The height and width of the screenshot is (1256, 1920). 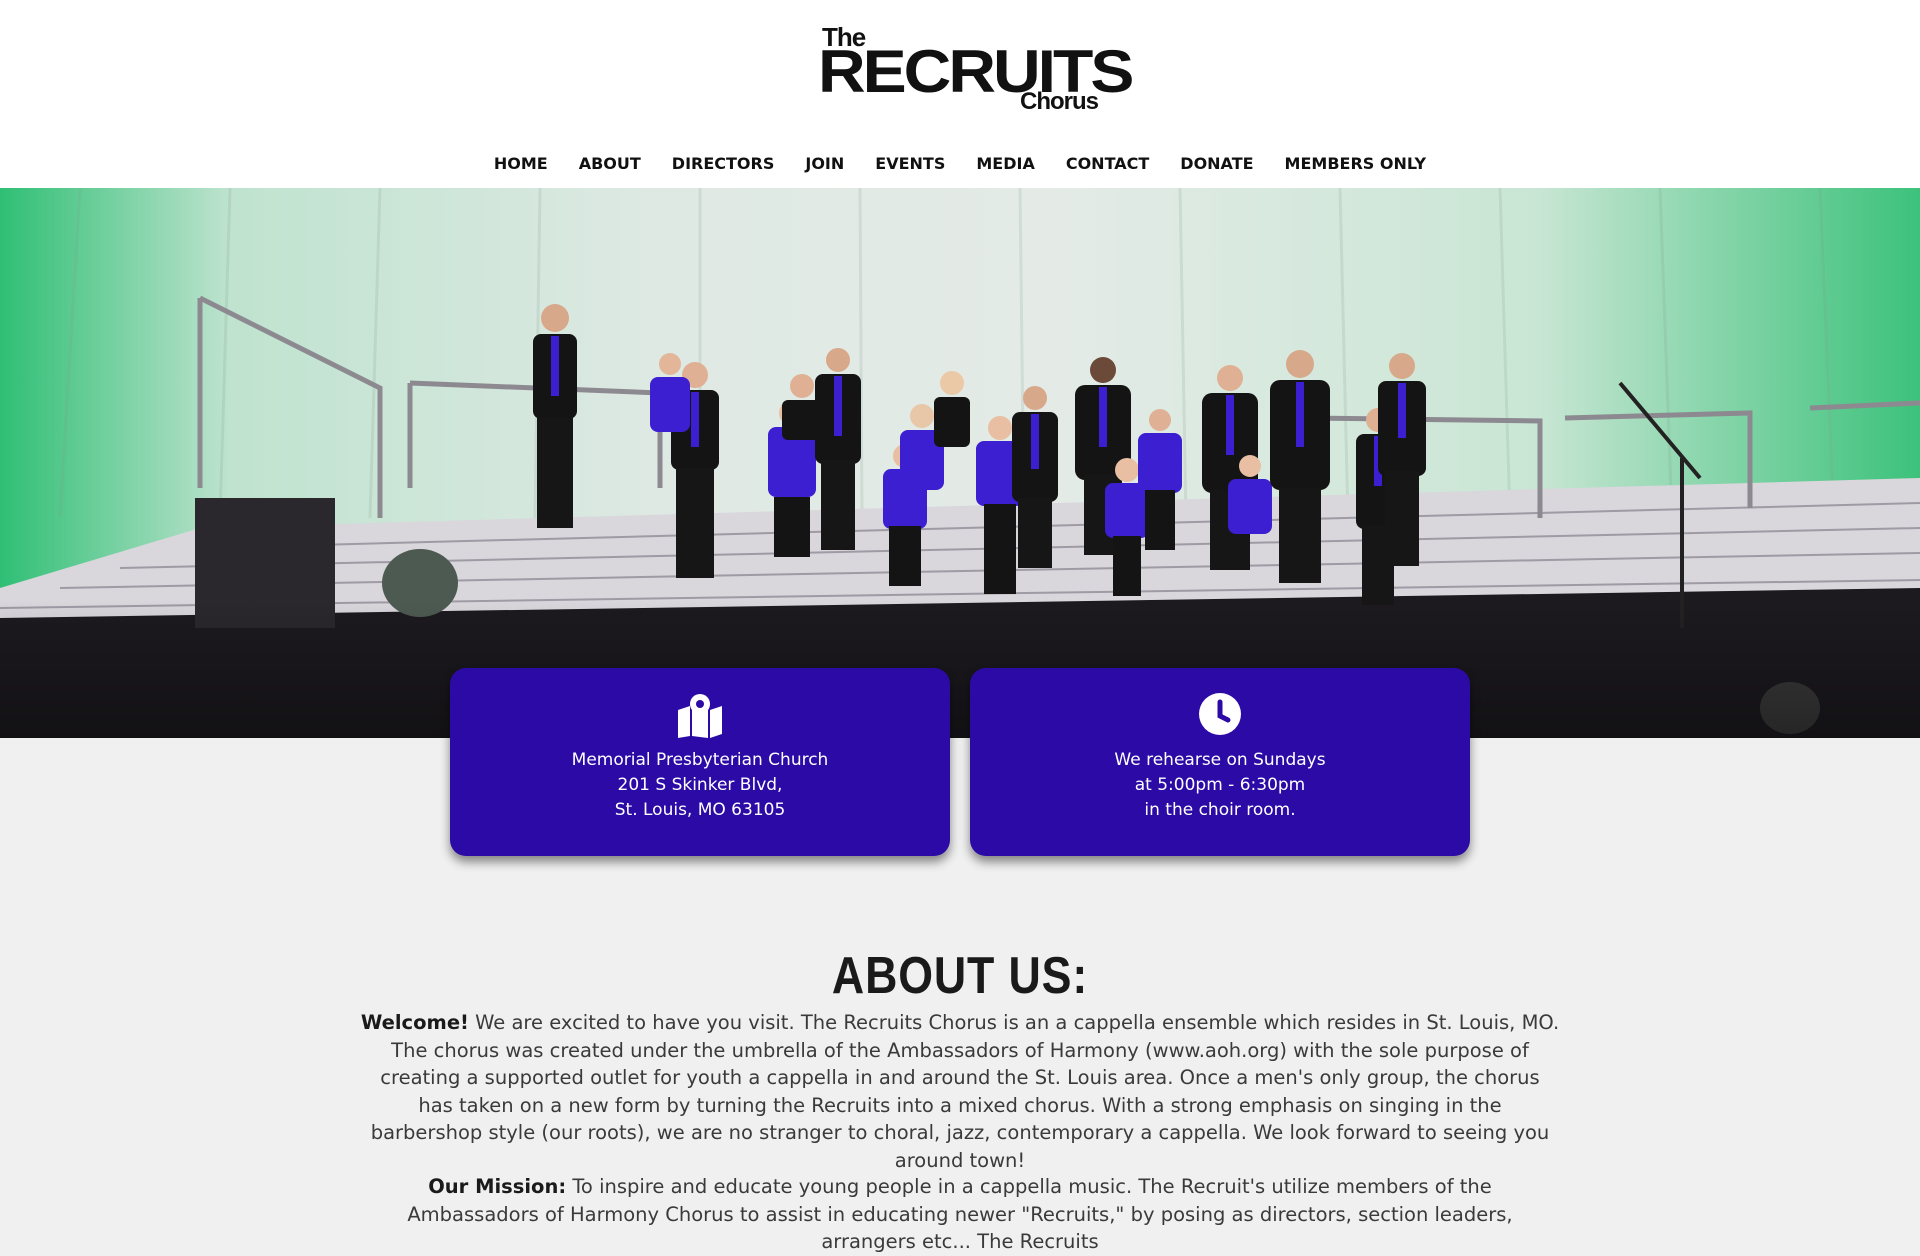 I want to click on nav-media: MEDIA, so click(x=1005, y=164).